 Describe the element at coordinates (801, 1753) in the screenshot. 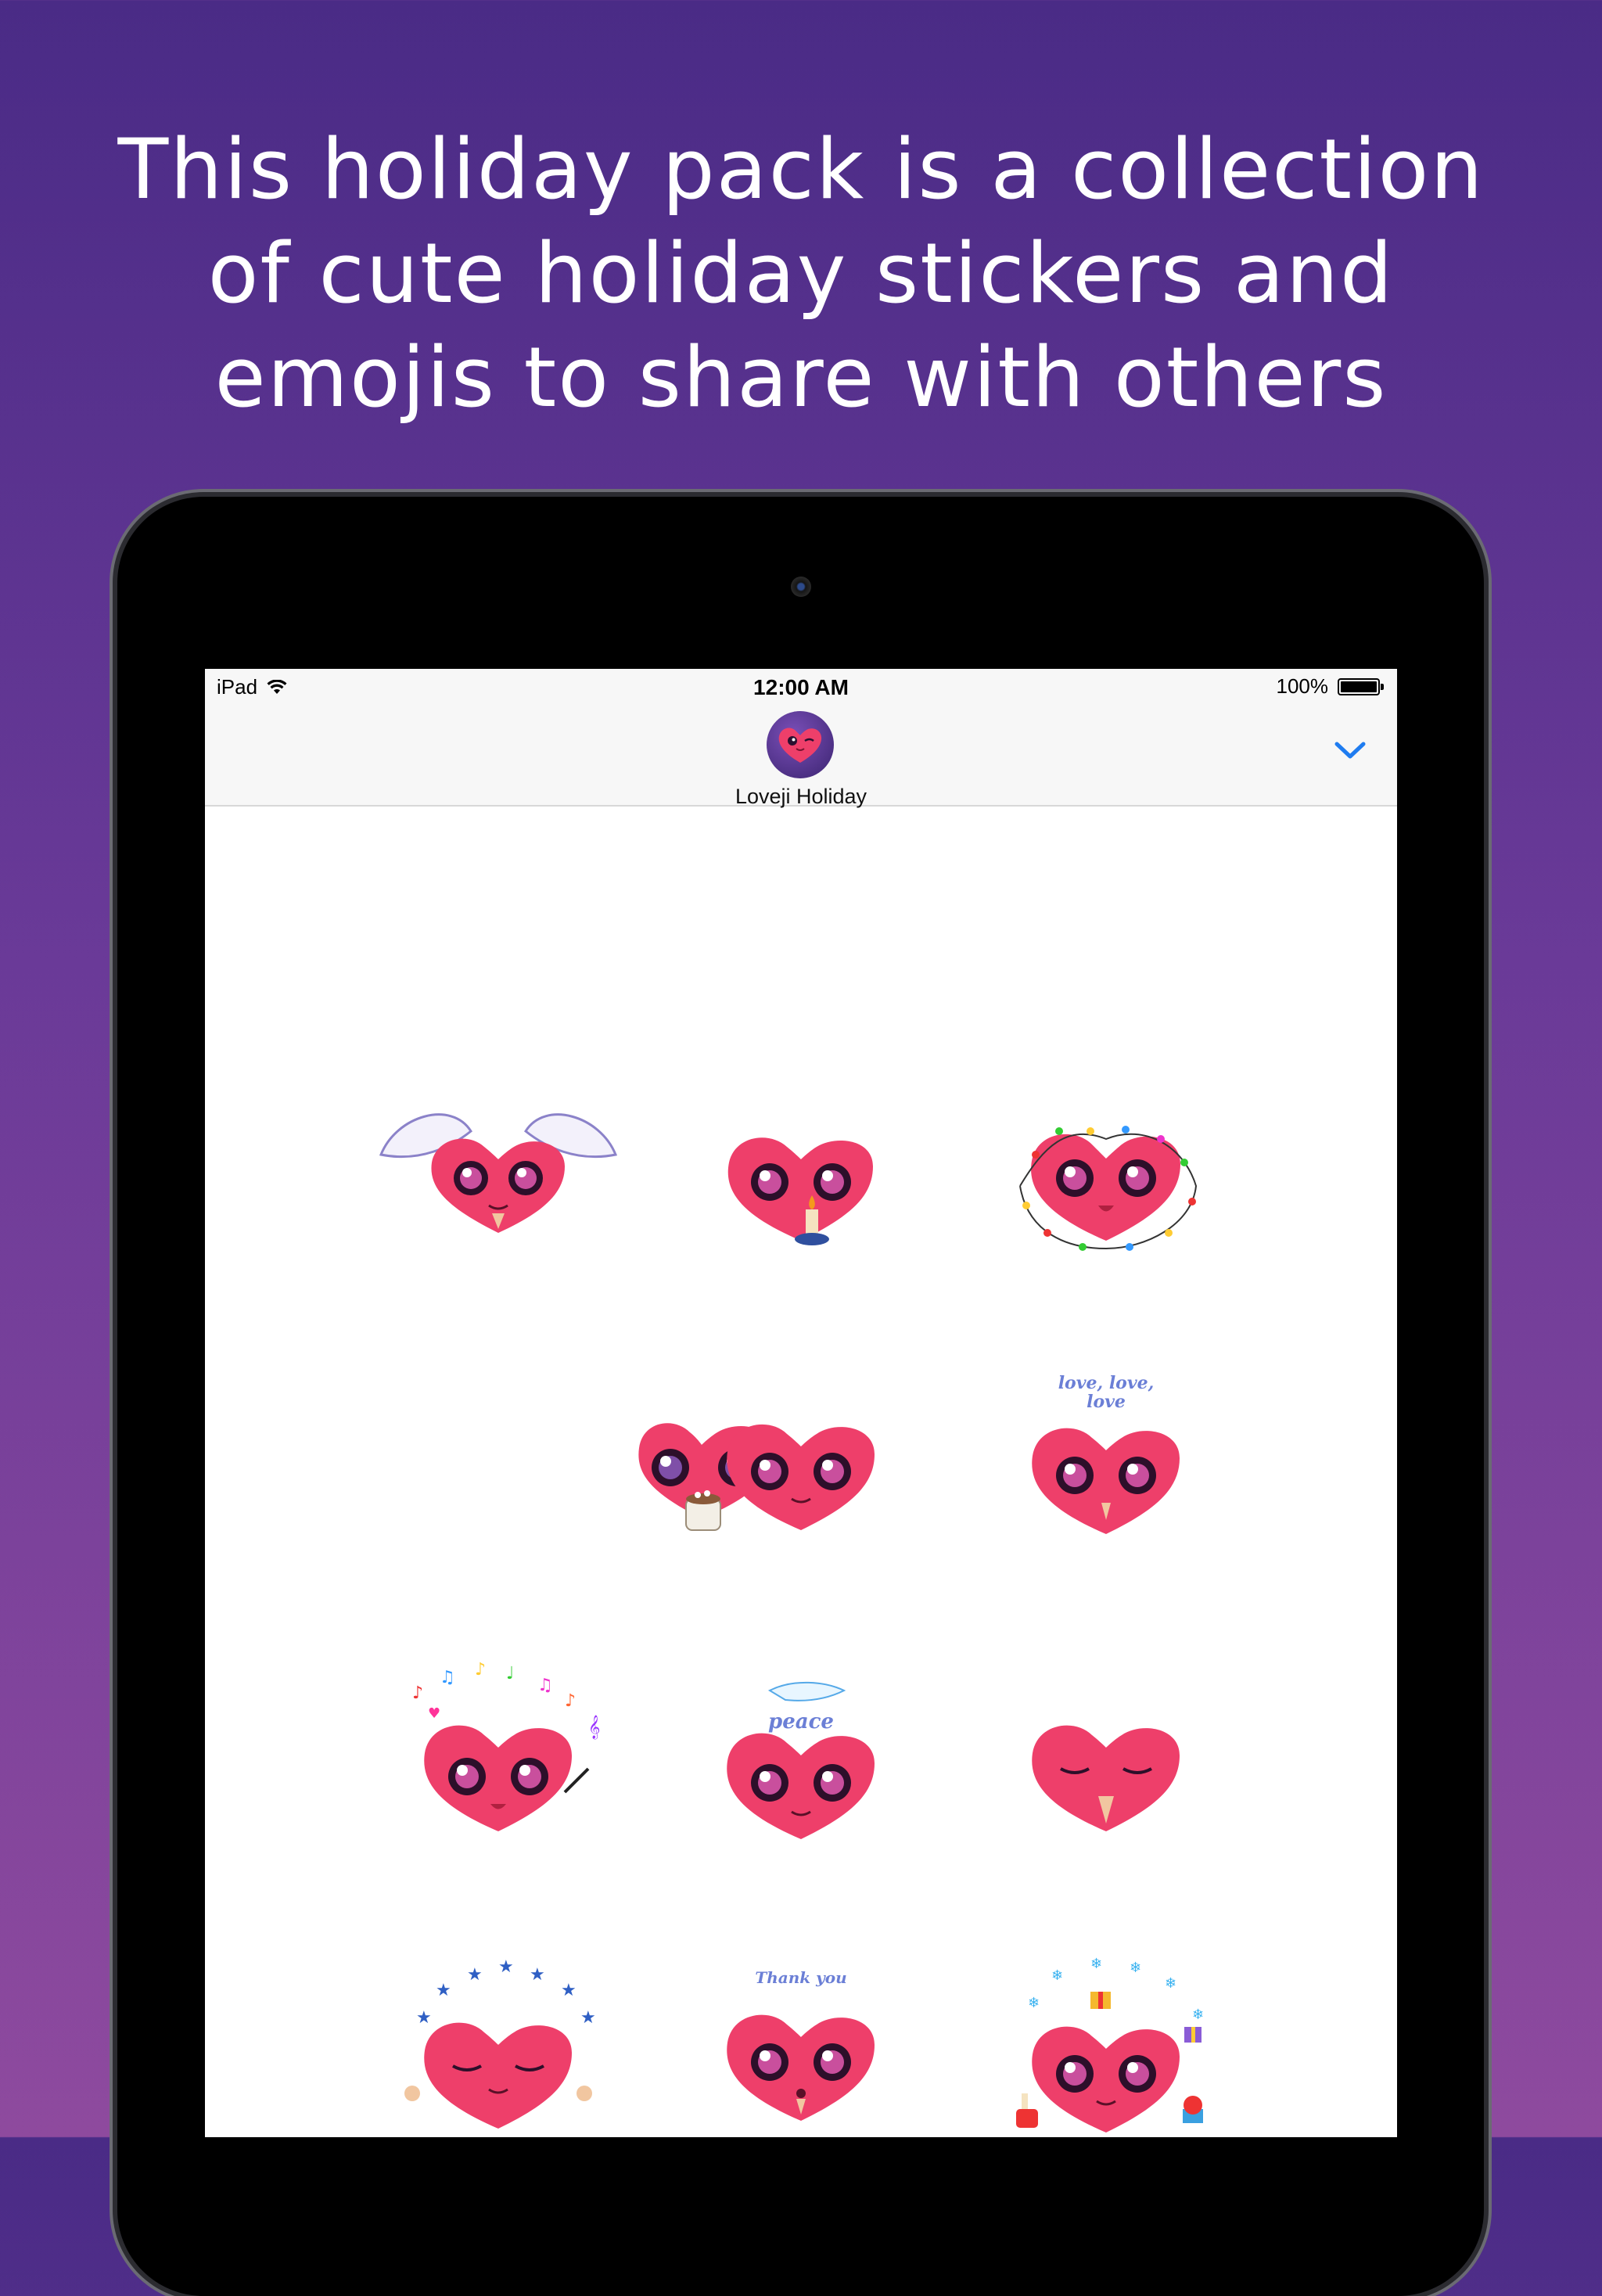

I see `sticker-peace-dove-heart: peace` at that location.